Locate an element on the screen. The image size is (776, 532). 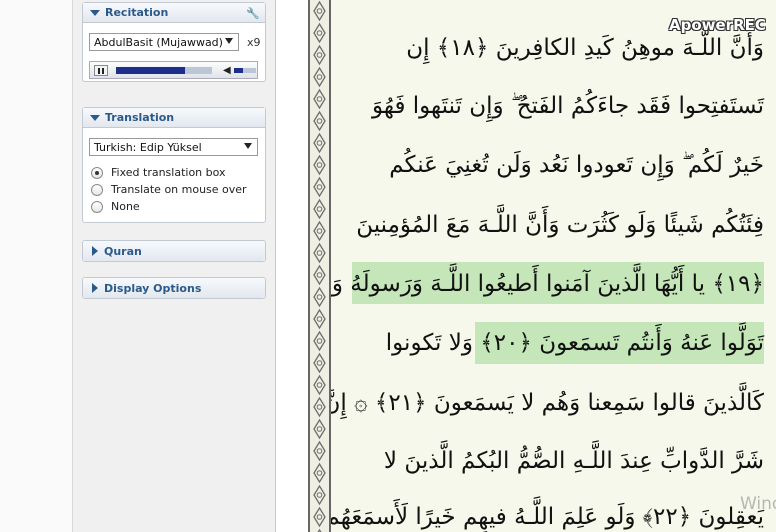
translation-title: Translation is located at coordinates (140, 117).